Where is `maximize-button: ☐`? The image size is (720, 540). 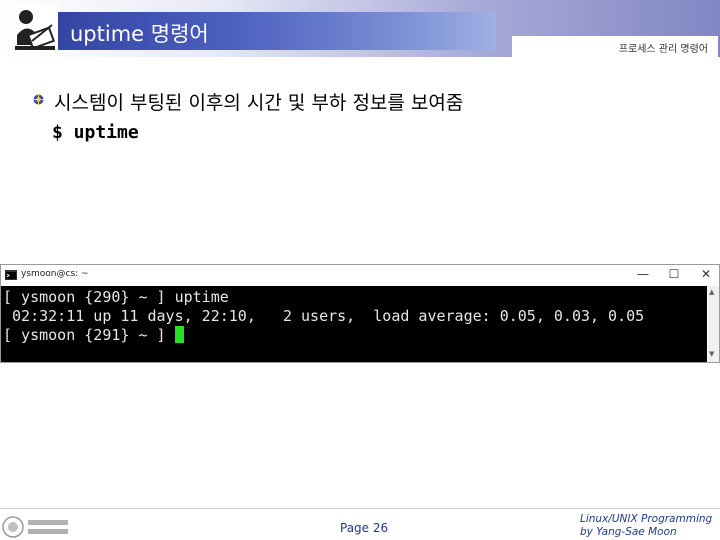
maximize-button: ☐ is located at coordinates (674, 274).